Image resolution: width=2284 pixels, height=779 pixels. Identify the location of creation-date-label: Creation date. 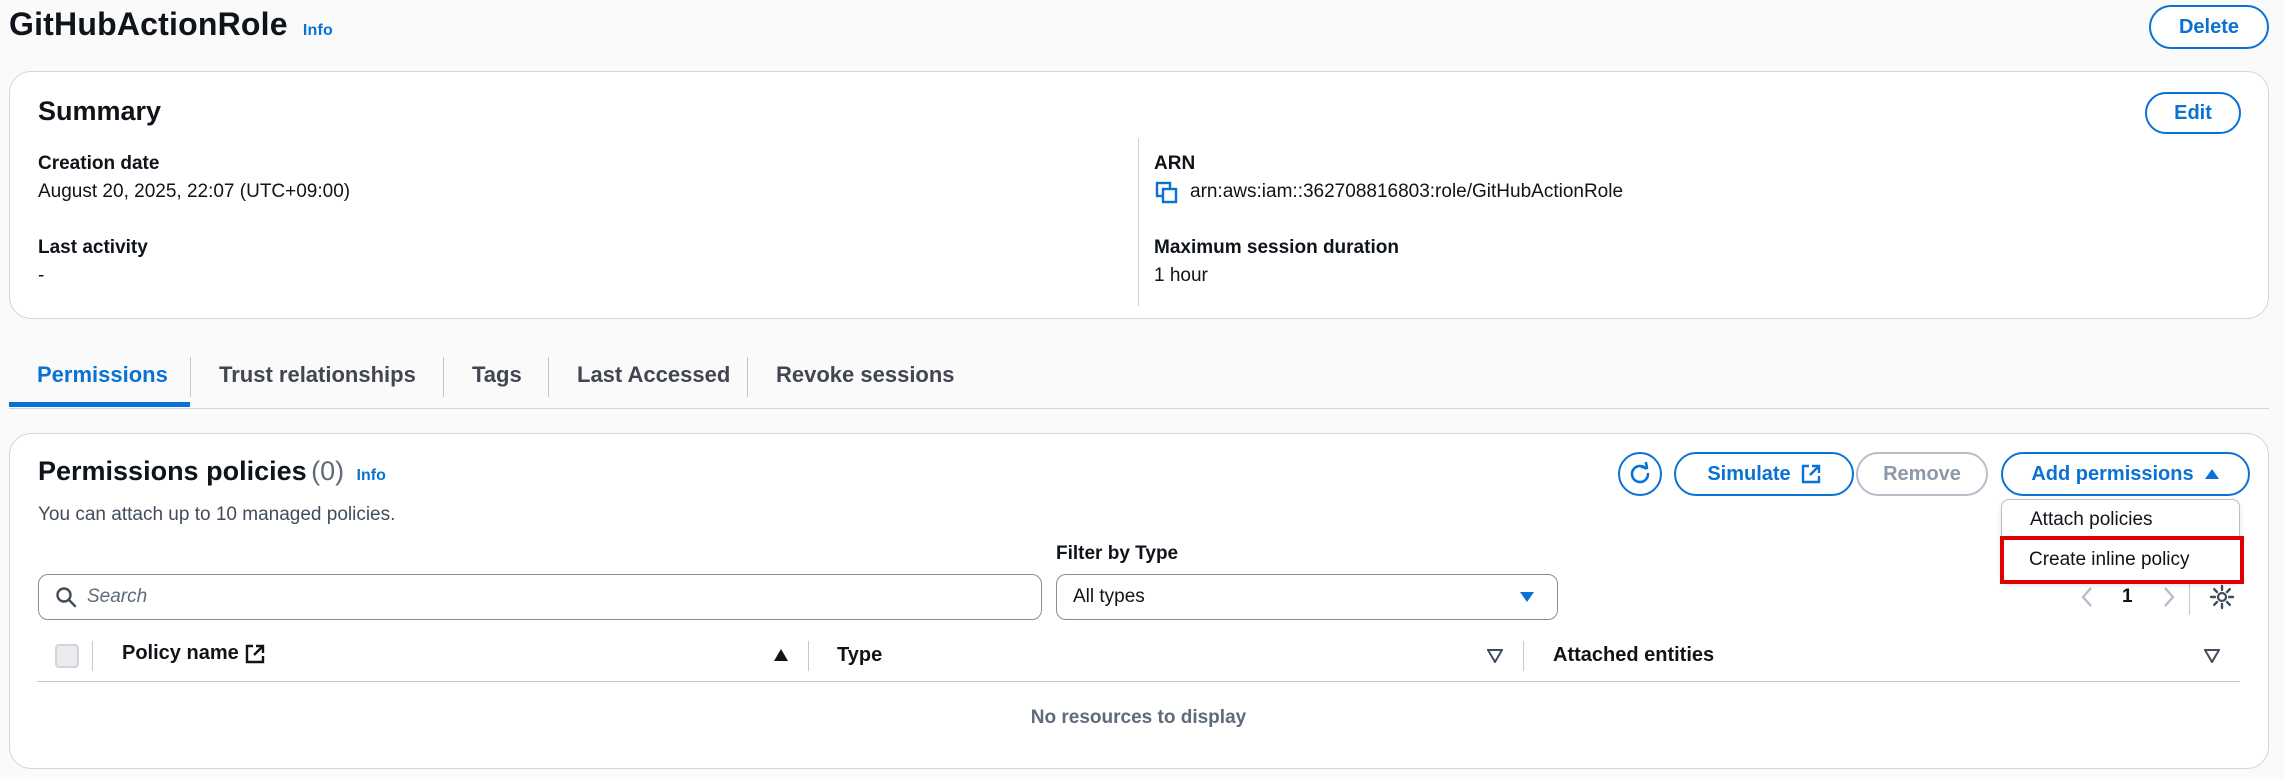
(99, 163).